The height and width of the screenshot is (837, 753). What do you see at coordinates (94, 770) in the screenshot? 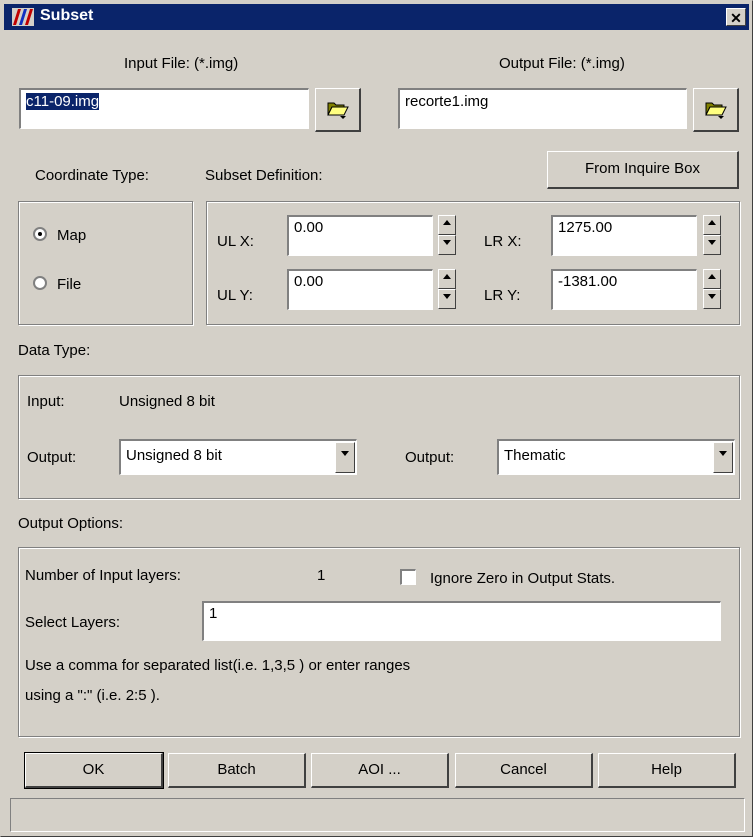
I see `ok-button: OK` at bounding box center [94, 770].